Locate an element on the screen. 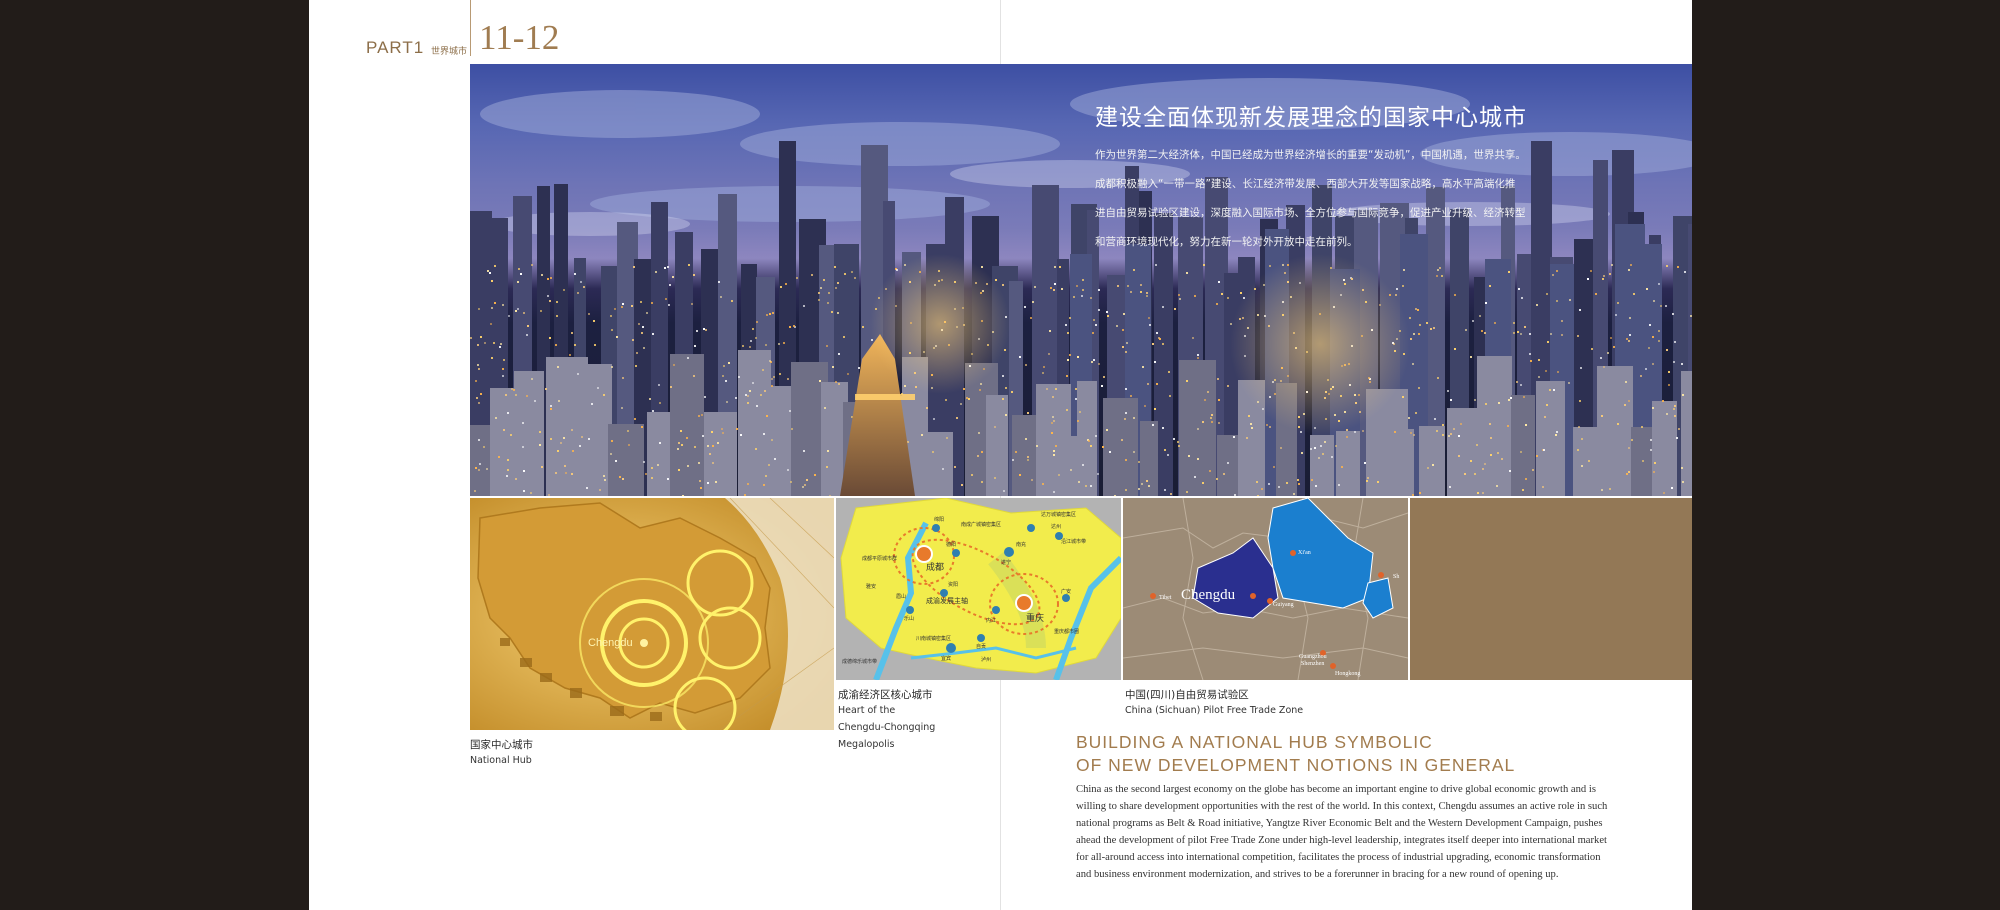 This screenshot has width=2000, height=910. region-city2-label: 重庆 is located at coordinates (1035, 618).